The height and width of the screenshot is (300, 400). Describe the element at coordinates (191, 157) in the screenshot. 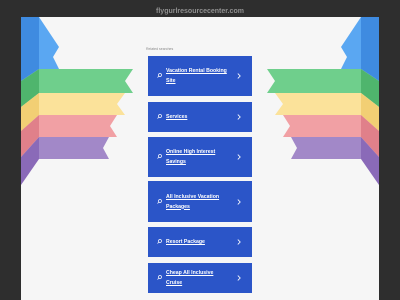

I see `related-link-label: Online High Interest Savings` at that location.